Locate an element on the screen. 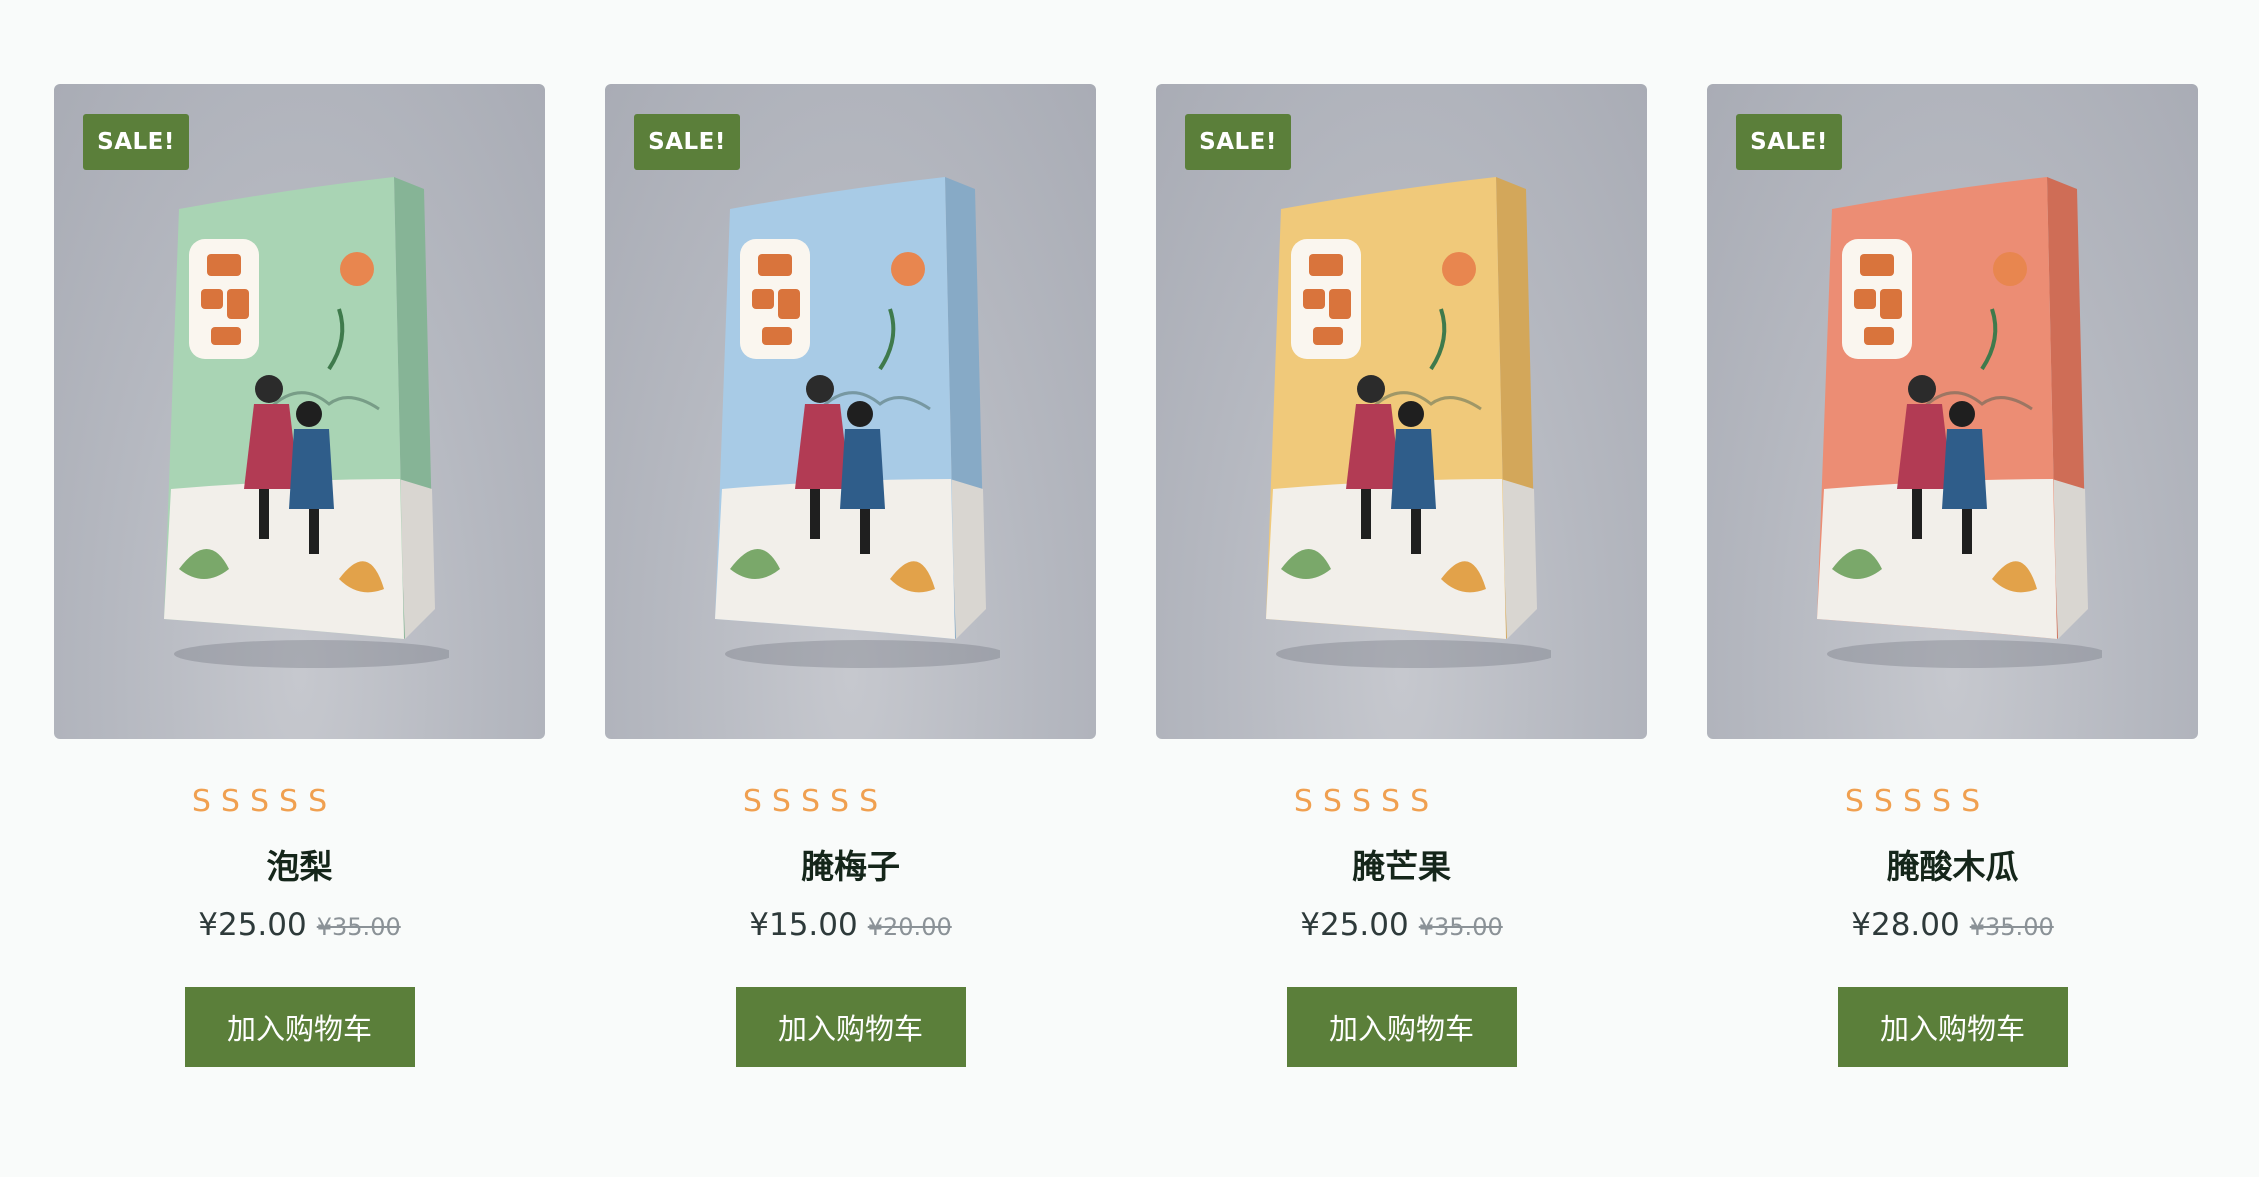 This screenshot has height=1177, width=2259. price-row: ¥15.00 ¥20.00 is located at coordinates (850, 925).